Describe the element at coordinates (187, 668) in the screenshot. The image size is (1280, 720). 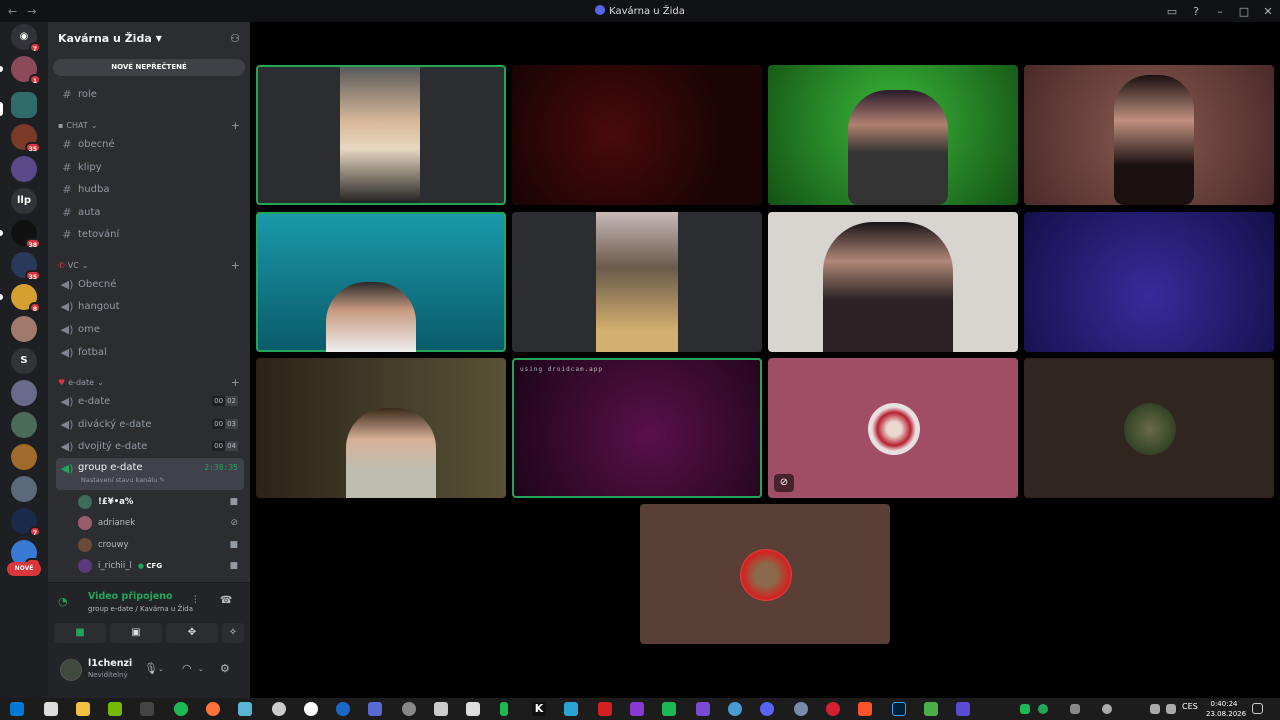
I see `headphones-icon: ◠` at that location.